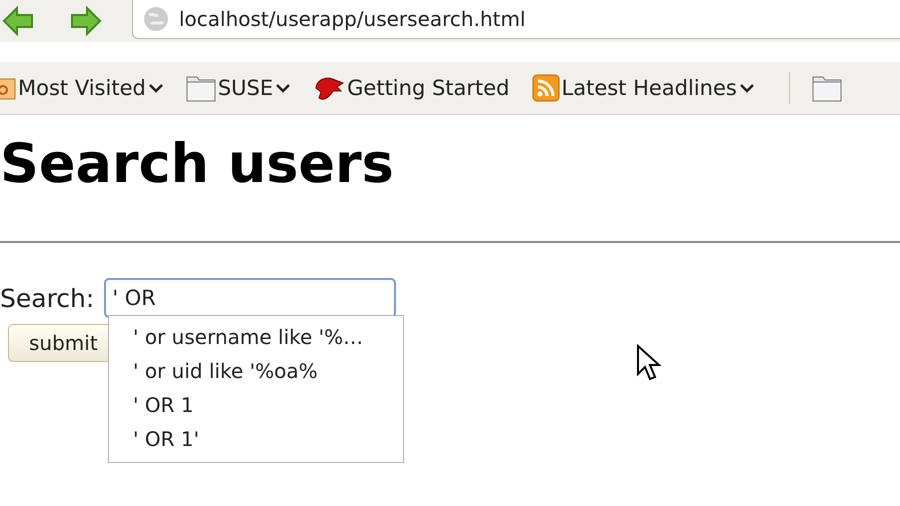 This screenshot has height=506, width=900. I want to click on bookmark-item: Latest Headlines, so click(643, 88).